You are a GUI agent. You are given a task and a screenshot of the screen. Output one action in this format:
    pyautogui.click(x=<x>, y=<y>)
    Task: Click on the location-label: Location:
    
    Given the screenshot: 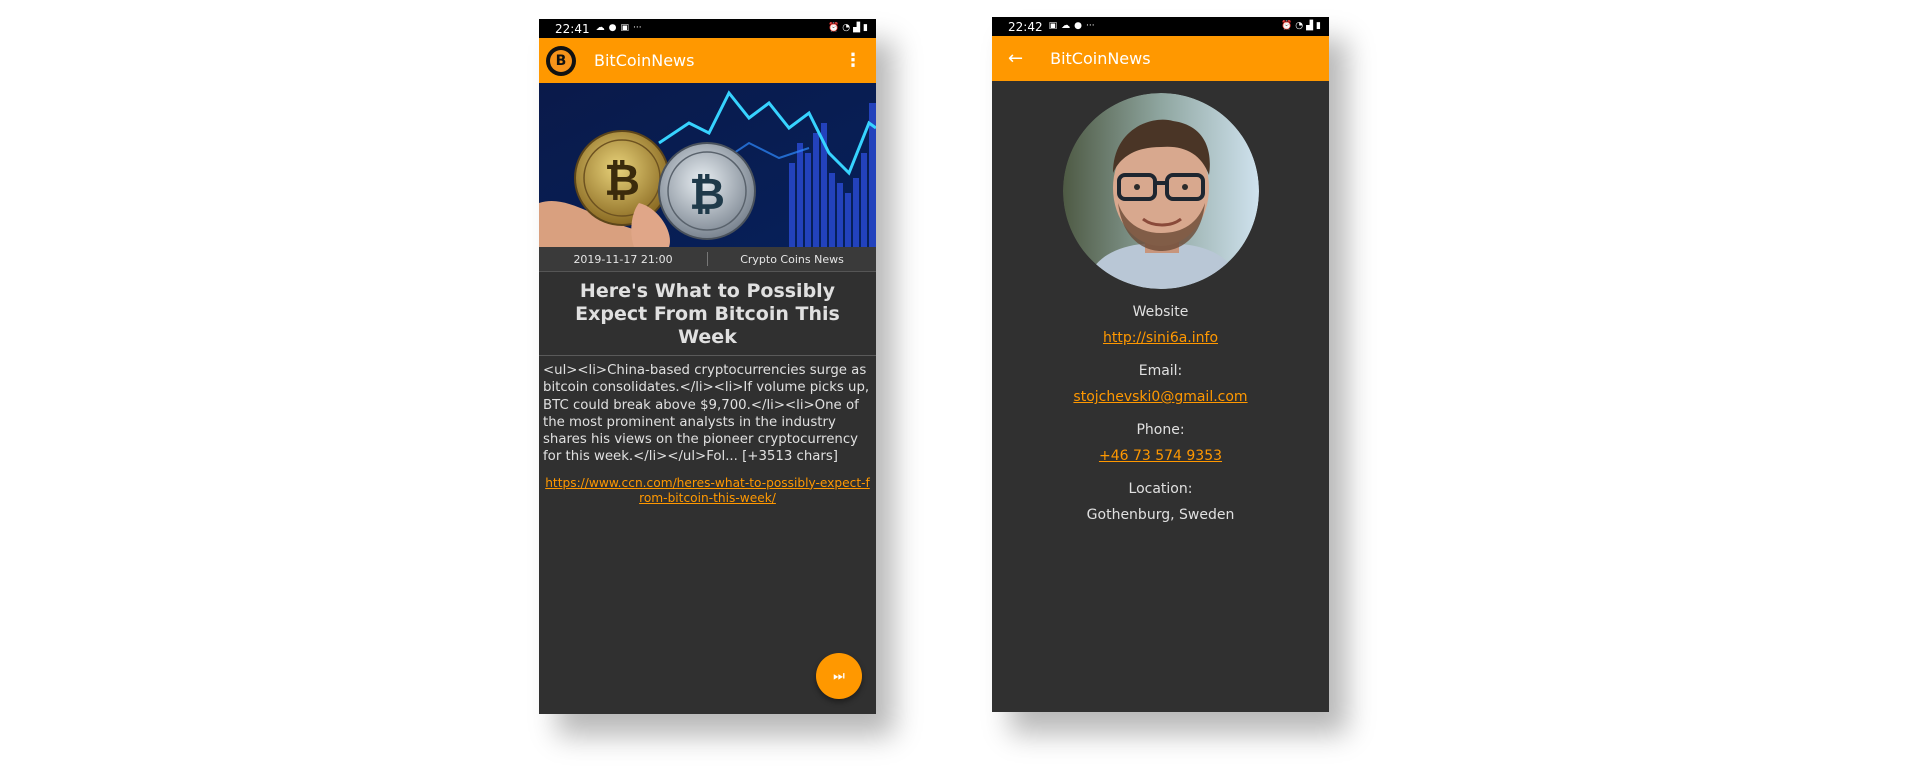 What is the action you would take?
    pyautogui.click(x=1160, y=489)
    